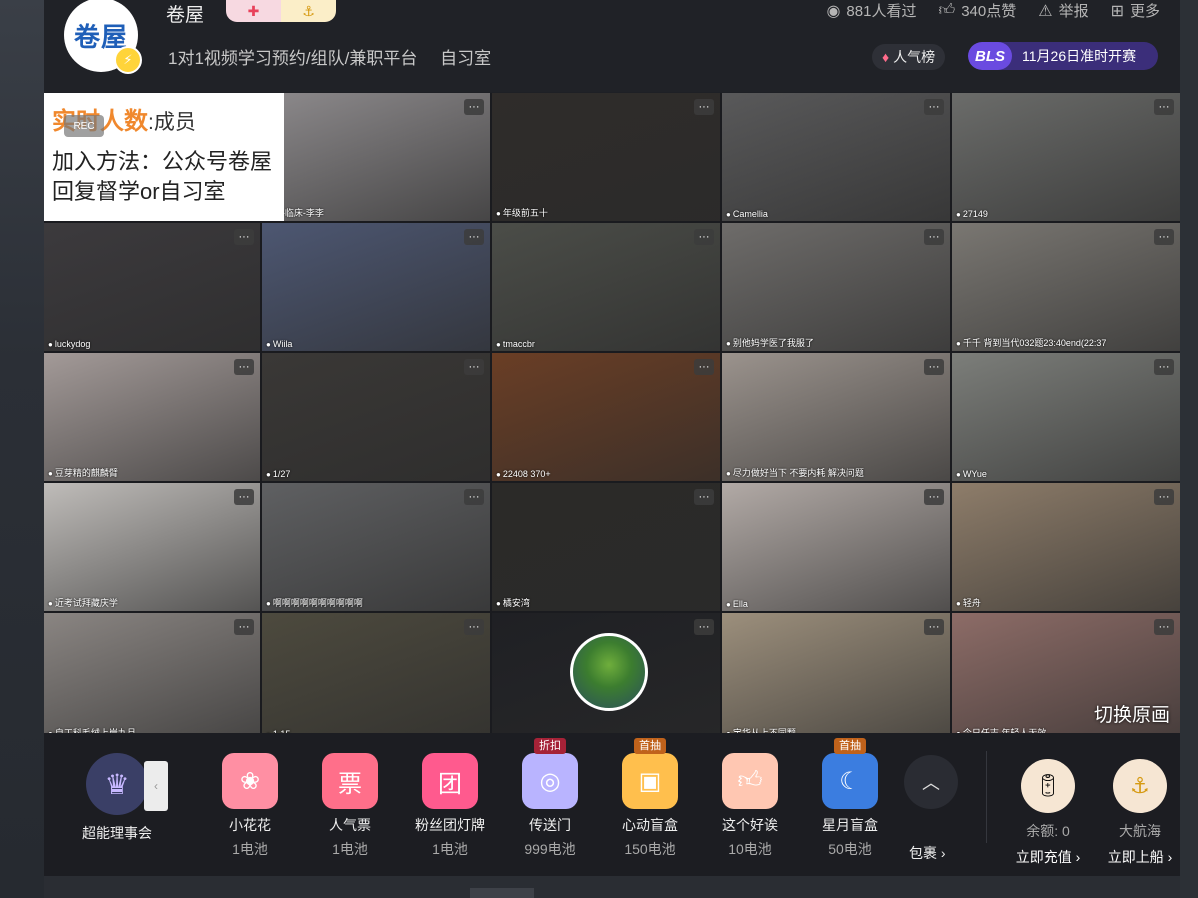 This screenshot has width=1198, height=898. Describe the element at coordinates (152, 287) in the screenshot. I see `video-tile: ··· ● luckydog` at that location.